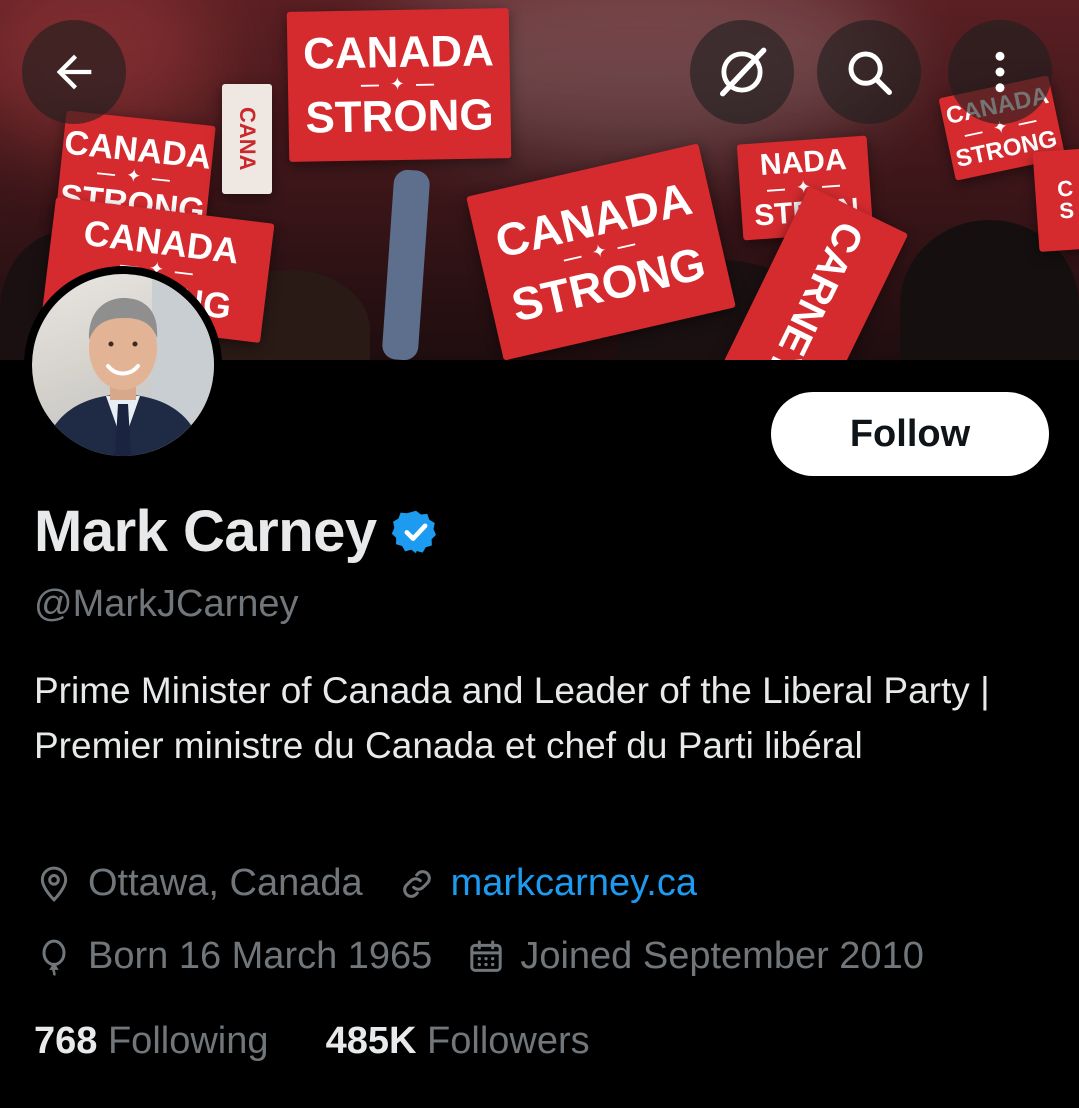 Image resolution: width=1079 pixels, height=1108 pixels. I want to click on followers-link: 485K Followers, so click(458, 1041).